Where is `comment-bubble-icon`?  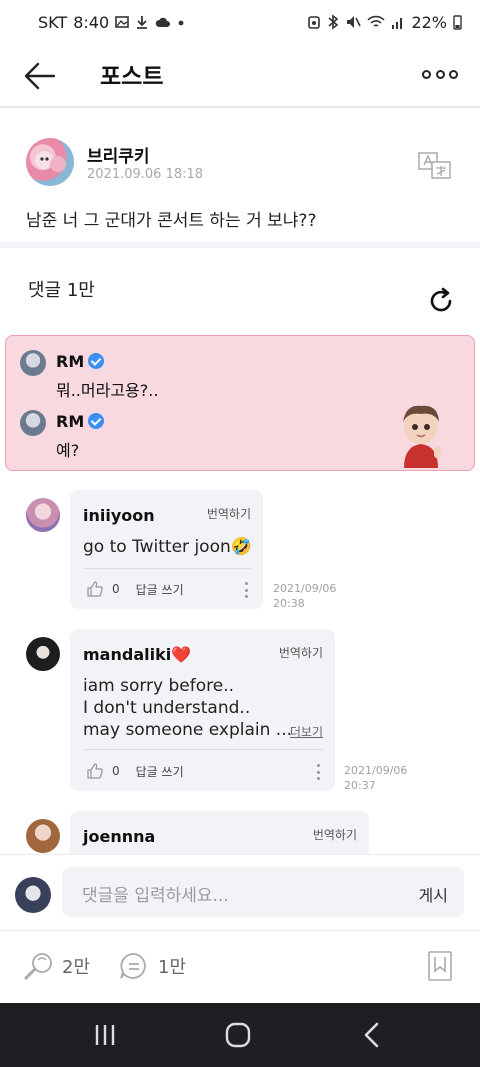 comment-bubble-icon is located at coordinates (133, 966).